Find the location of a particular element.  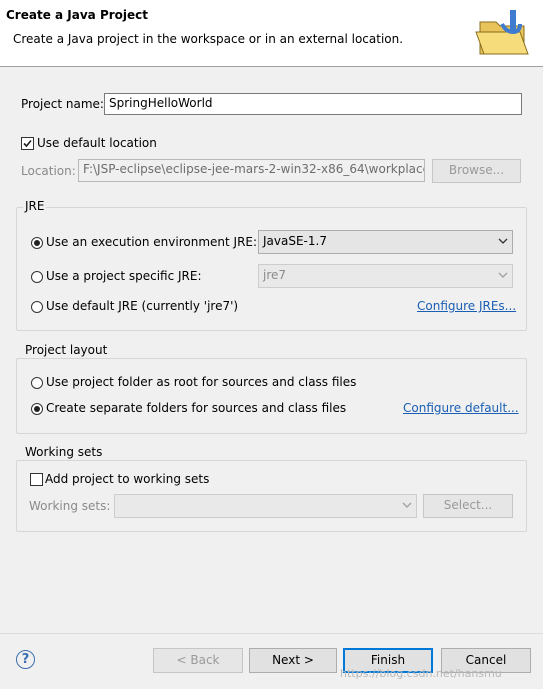

jre-group-title: JRE is located at coordinates (35, 206).